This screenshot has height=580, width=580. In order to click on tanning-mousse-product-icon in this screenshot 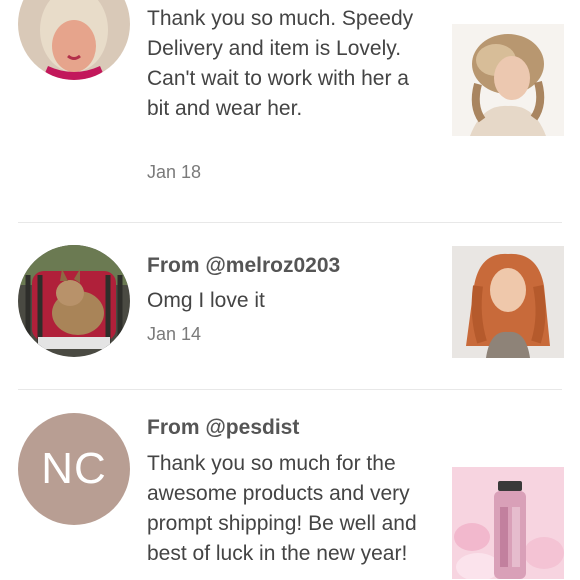, I will do `click(508, 523)`.